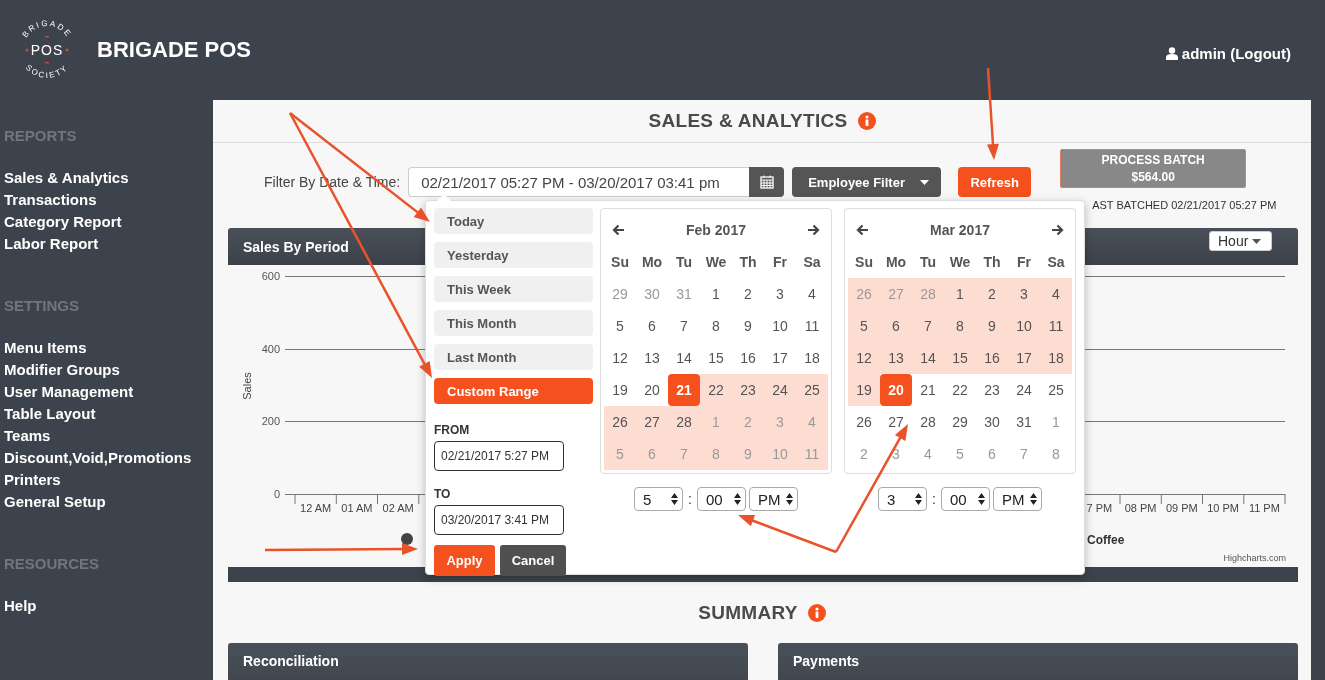  Describe the element at coordinates (992, 422) in the screenshot. I see `calendar-day: 30` at that location.